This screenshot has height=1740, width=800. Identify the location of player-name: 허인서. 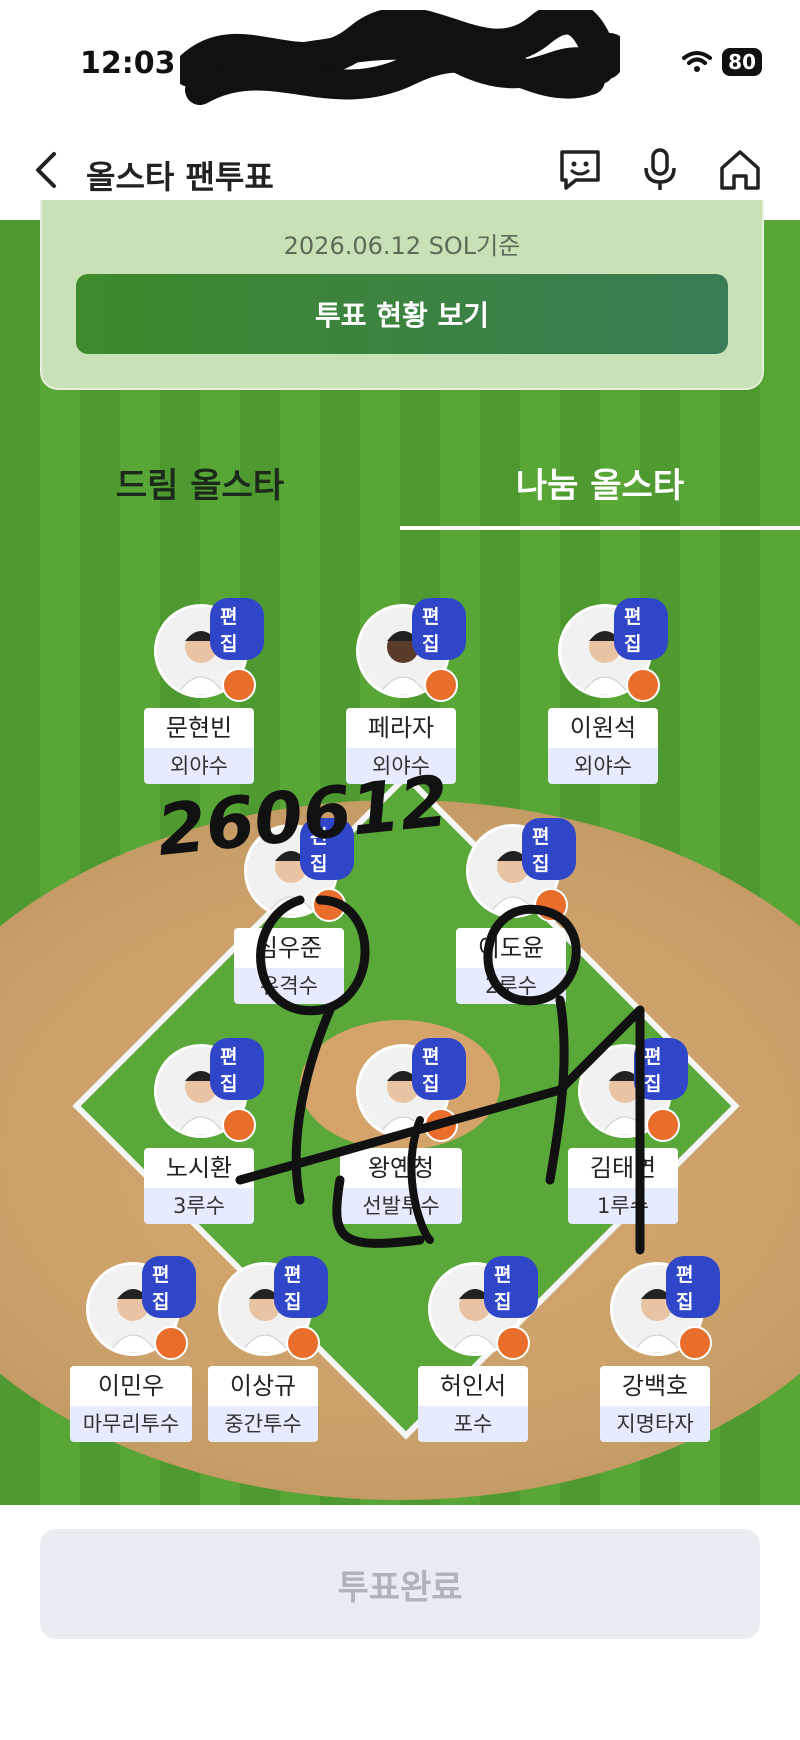
(473, 1386).